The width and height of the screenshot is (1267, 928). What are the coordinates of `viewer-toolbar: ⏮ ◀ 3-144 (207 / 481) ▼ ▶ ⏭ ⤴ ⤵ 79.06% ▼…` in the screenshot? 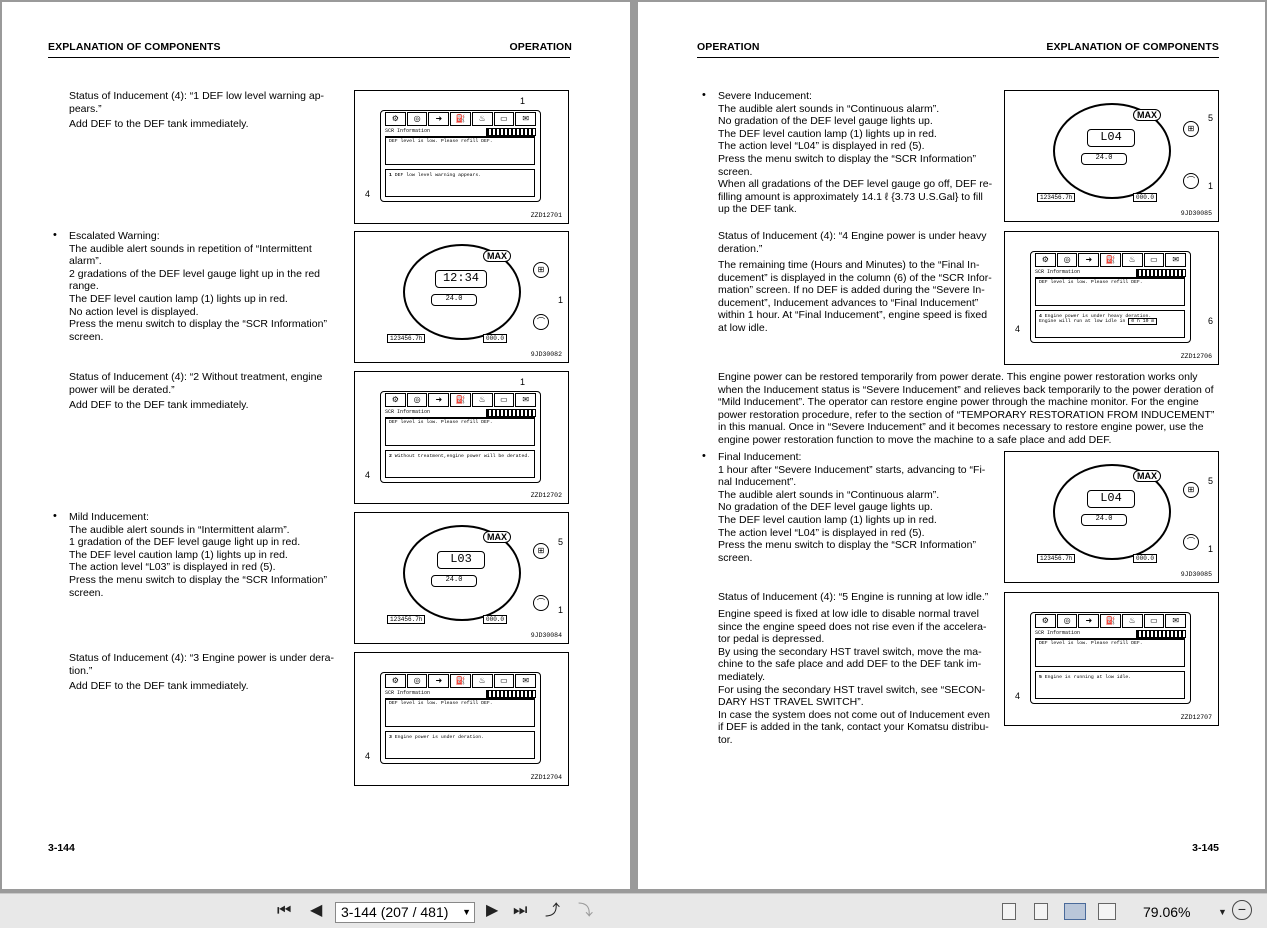 It's located at (633, 910).